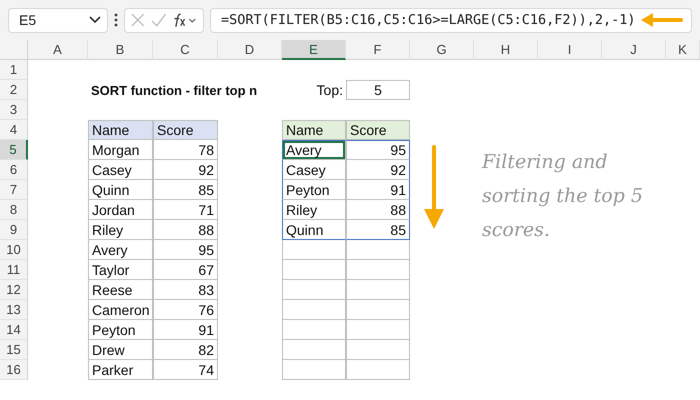 The height and width of the screenshot is (400, 700). What do you see at coordinates (120, 290) in the screenshot?
I see `table-cell: Reese` at bounding box center [120, 290].